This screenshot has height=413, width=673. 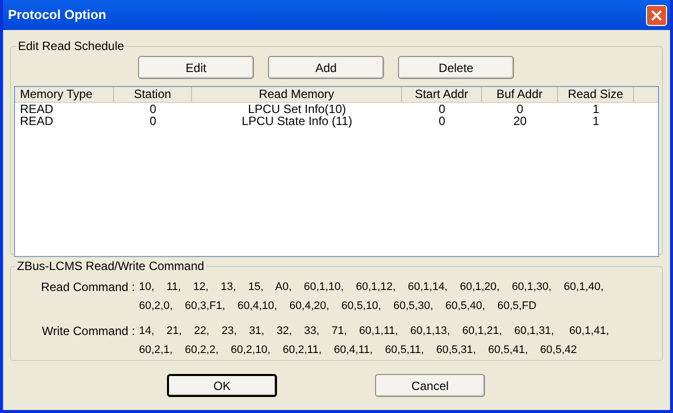 I want to click on command-list: 14, 21, 22, 23, 31, 32, 33, 71, 60,1,11, 60,1,13, 60,1,21, 60,1,31, 60,1,41,, so click(x=374, y=331).